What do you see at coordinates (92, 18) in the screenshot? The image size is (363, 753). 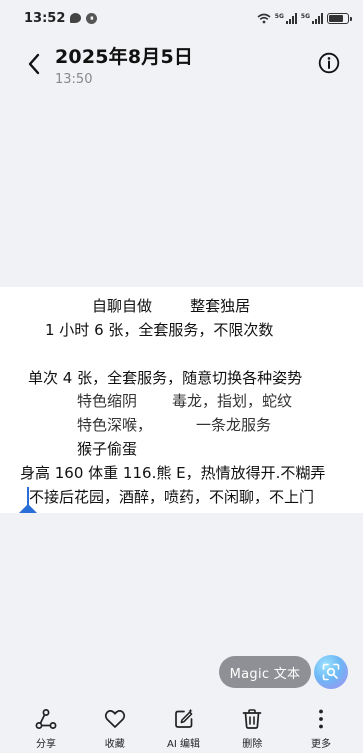 I see `app-notification-icon: ⏸` at bounding box center [92, 18].